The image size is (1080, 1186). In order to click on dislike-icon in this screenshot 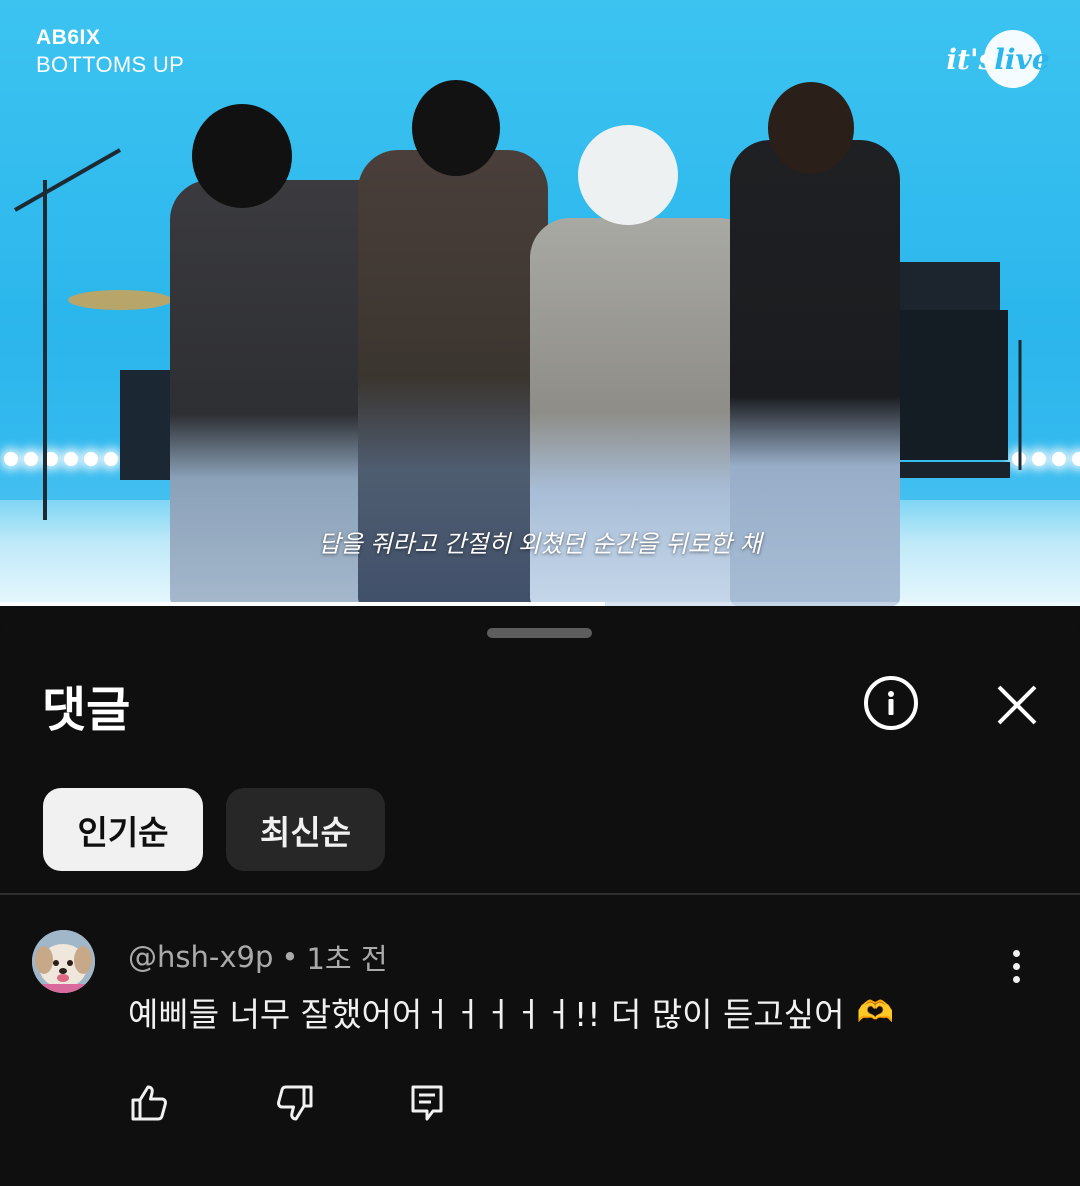, I will do `click(295, 1103)`.